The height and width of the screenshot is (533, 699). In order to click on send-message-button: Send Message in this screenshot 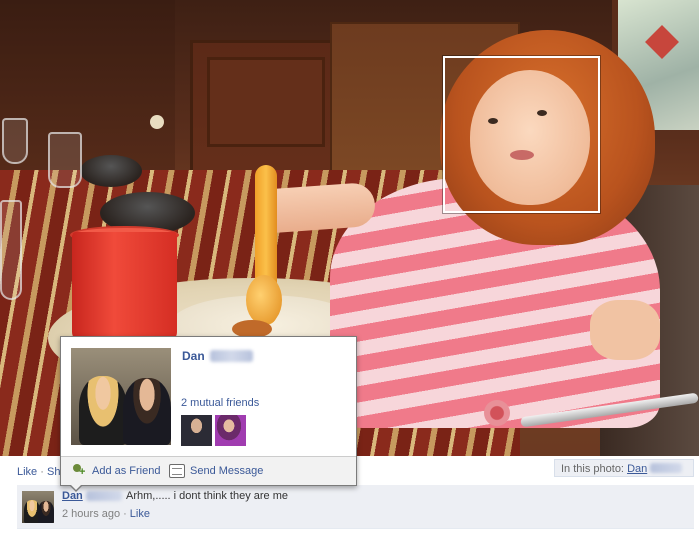, I will do `click(216, 471)`.